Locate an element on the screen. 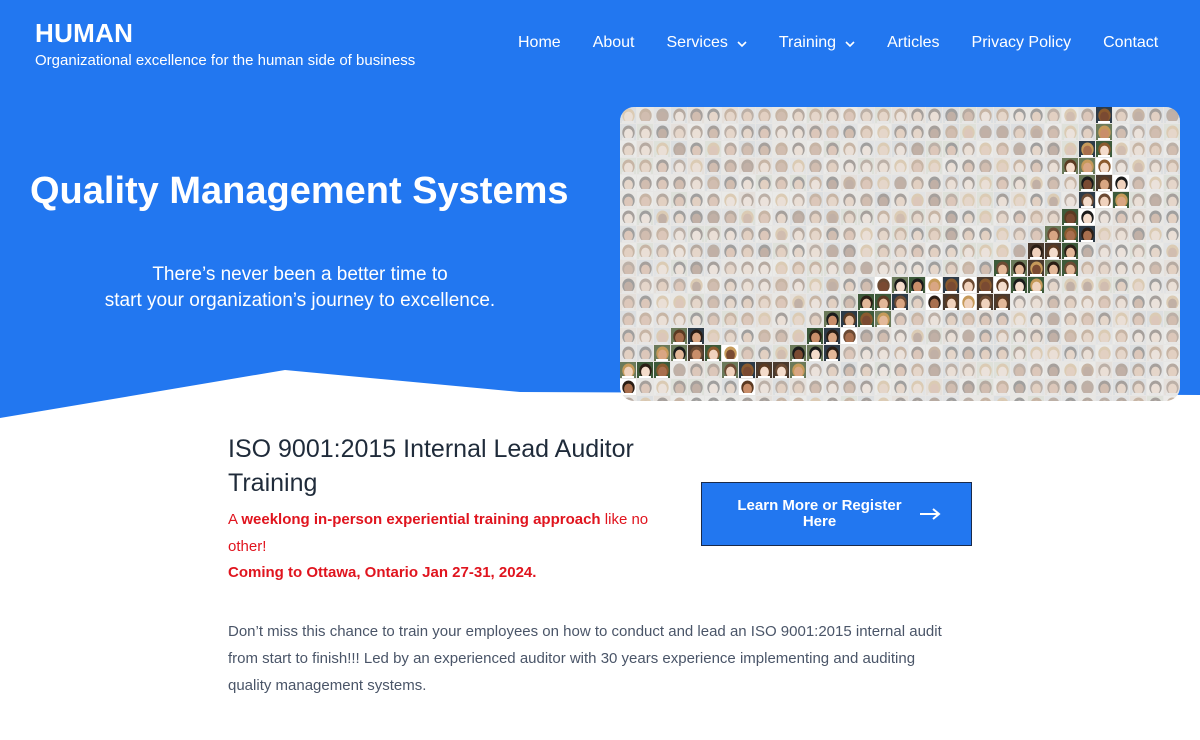  site-name: HUMAN is located at coordinates (225, 33).